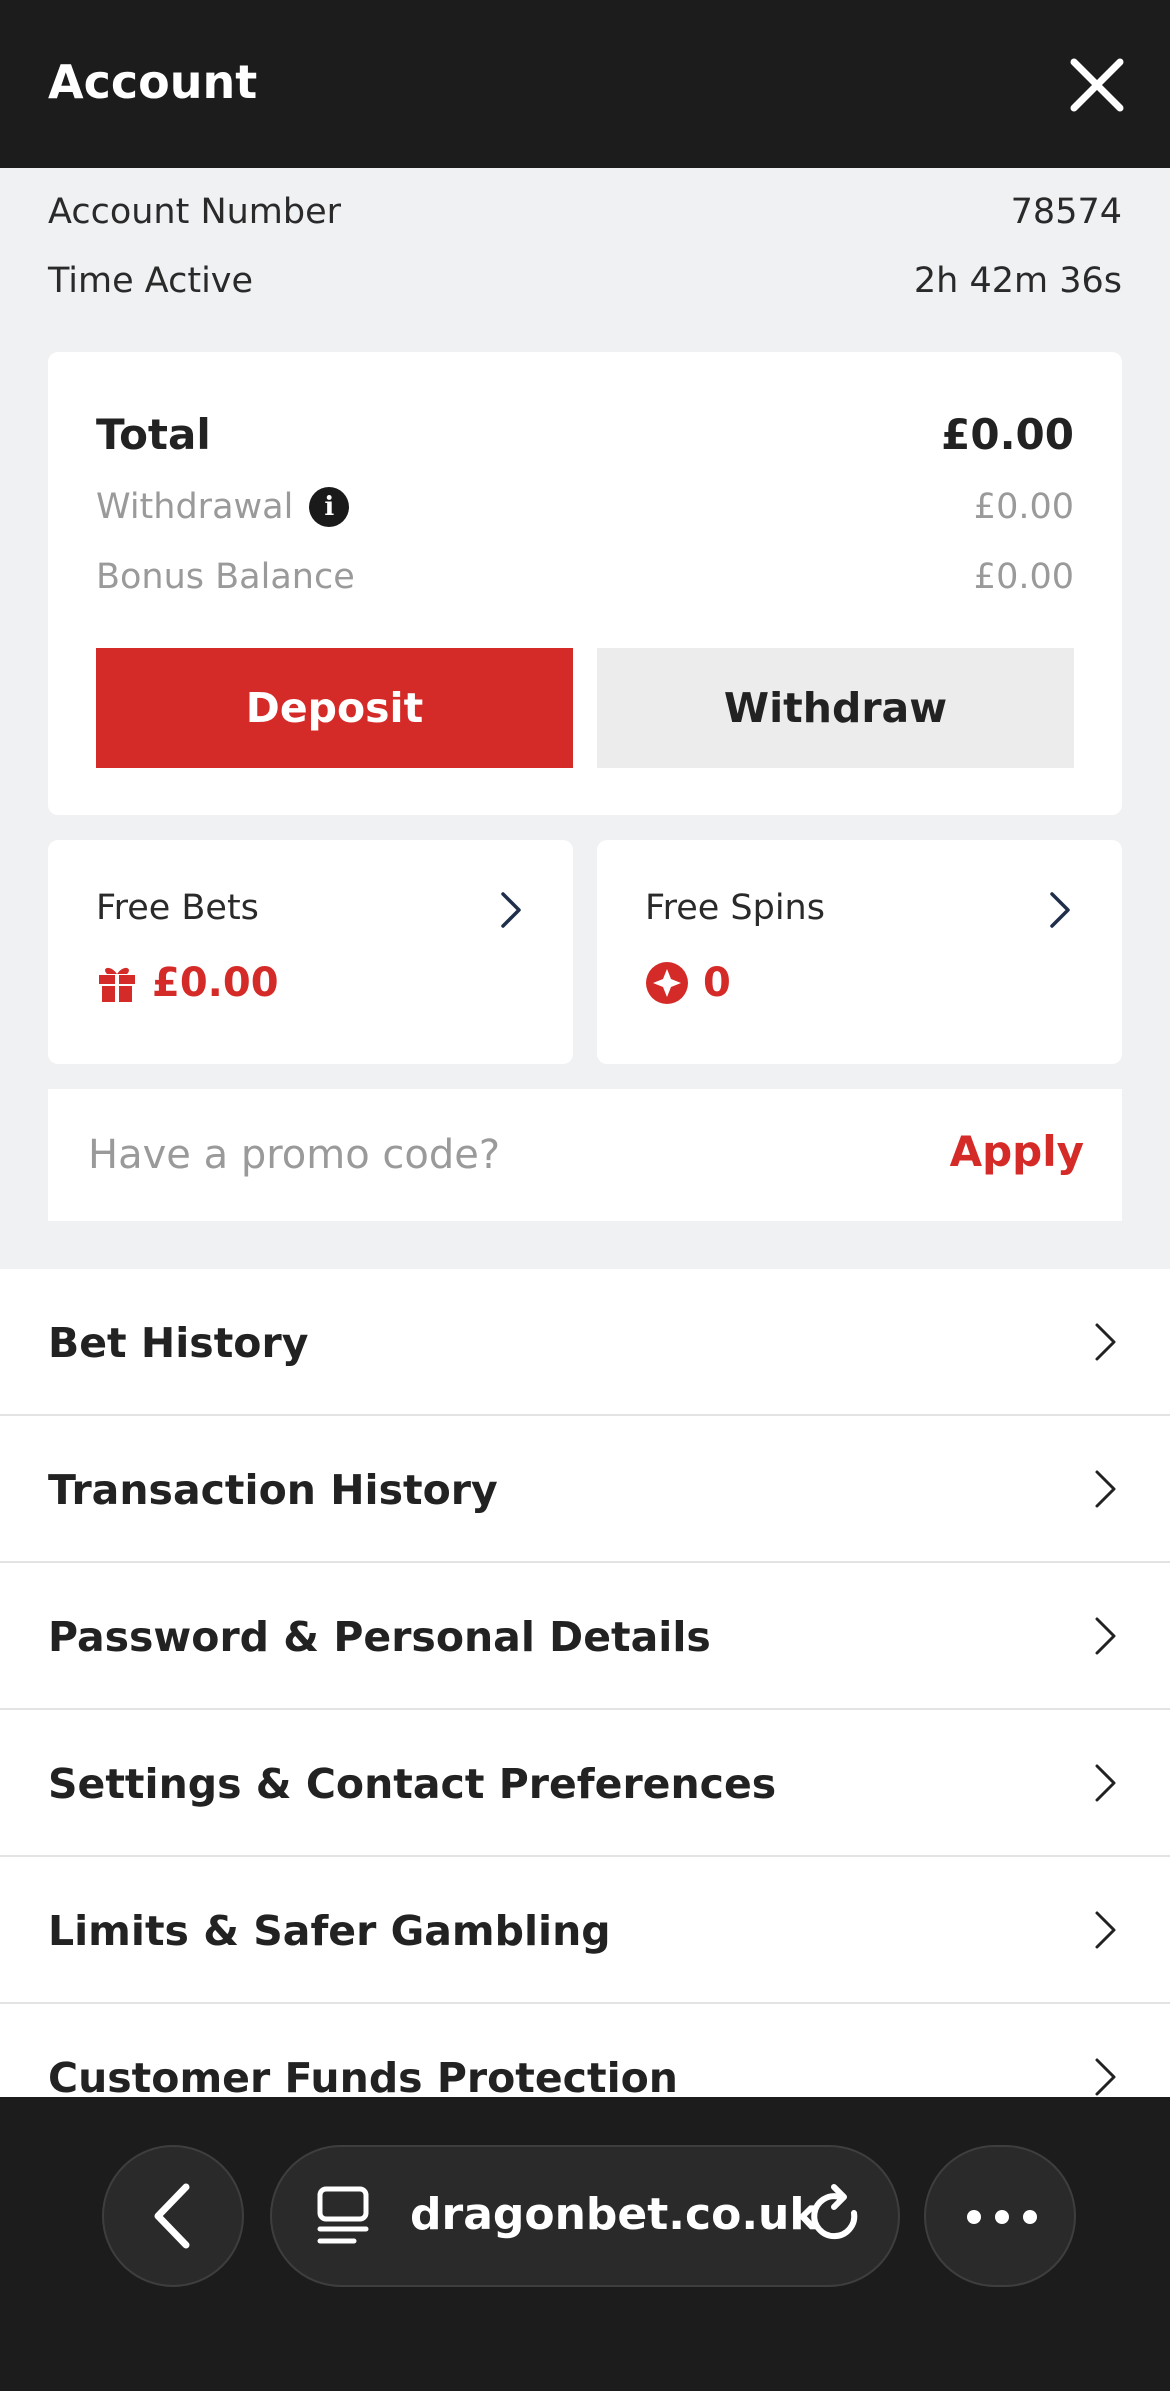 Image resolution: width=1170 pixels, height=2391 pixels. Describe the element at coordinates (1066, 212) in the screenshot. I see `account-number-value: 78574` at that location.